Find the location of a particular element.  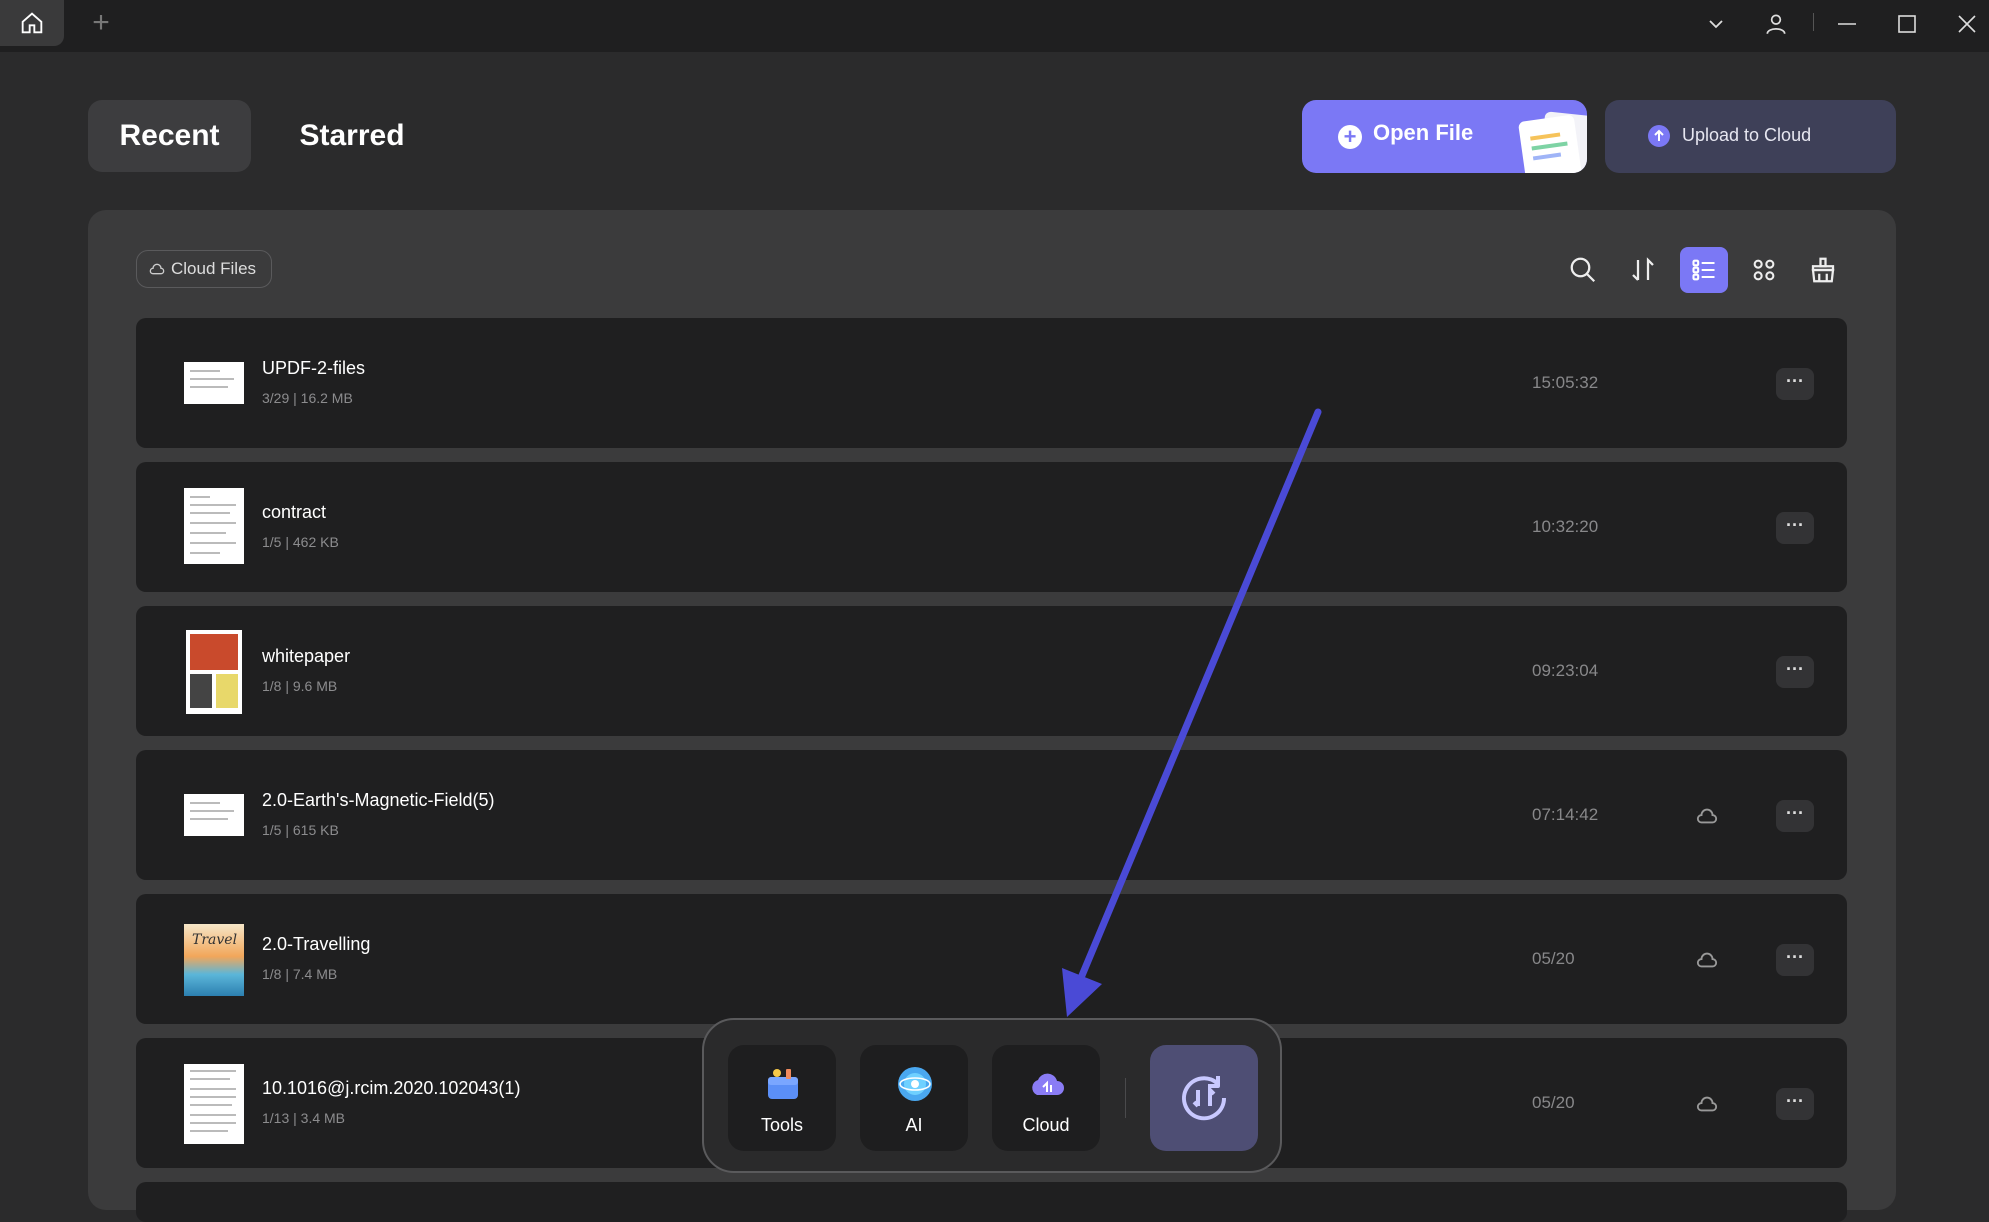

ai-icon is located at coordinates (915, 1084).